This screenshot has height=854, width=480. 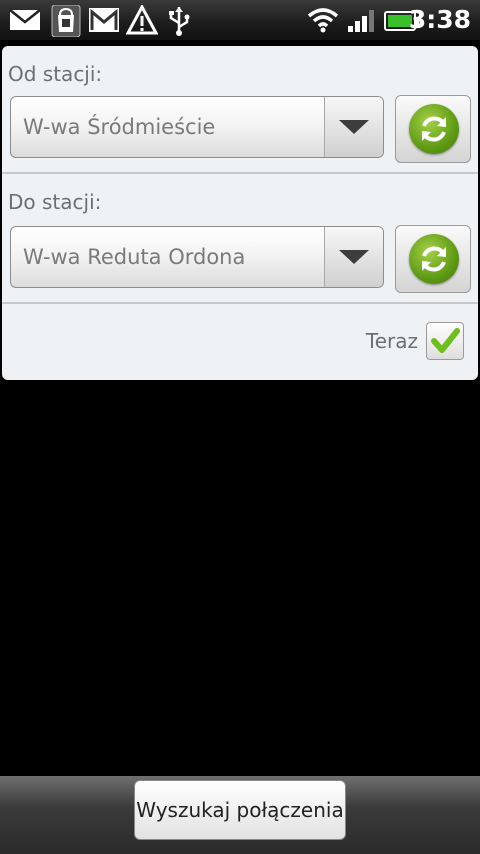 I want to click on to-station-value: W-wa Reduta Ordona, so click(x=134, y=257).